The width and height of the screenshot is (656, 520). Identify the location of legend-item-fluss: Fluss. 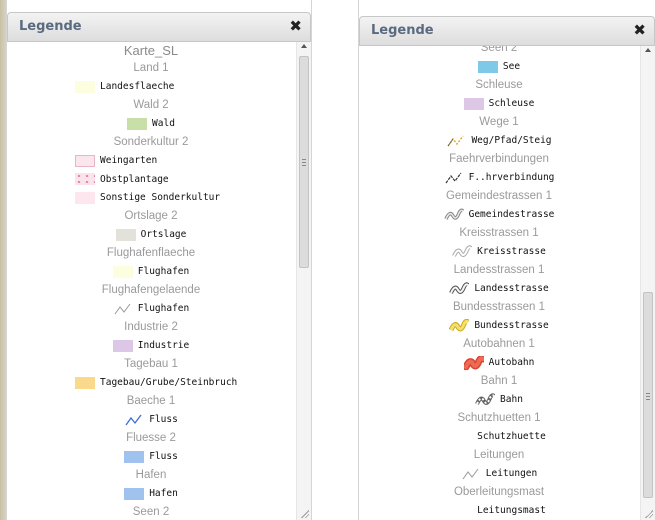
(151, 420).